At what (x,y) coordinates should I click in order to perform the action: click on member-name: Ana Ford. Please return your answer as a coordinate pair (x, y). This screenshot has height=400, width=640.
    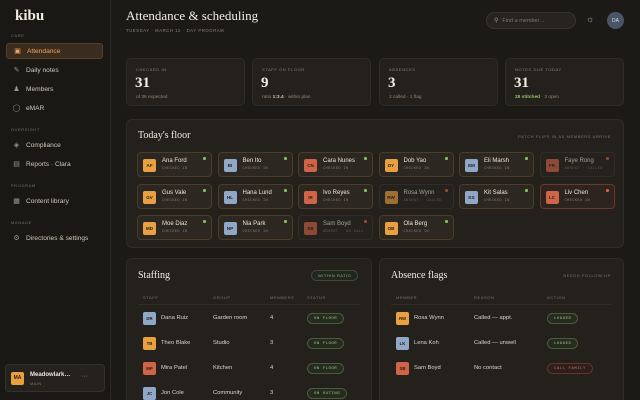
    Looking at the image, I should click on (174, 161).